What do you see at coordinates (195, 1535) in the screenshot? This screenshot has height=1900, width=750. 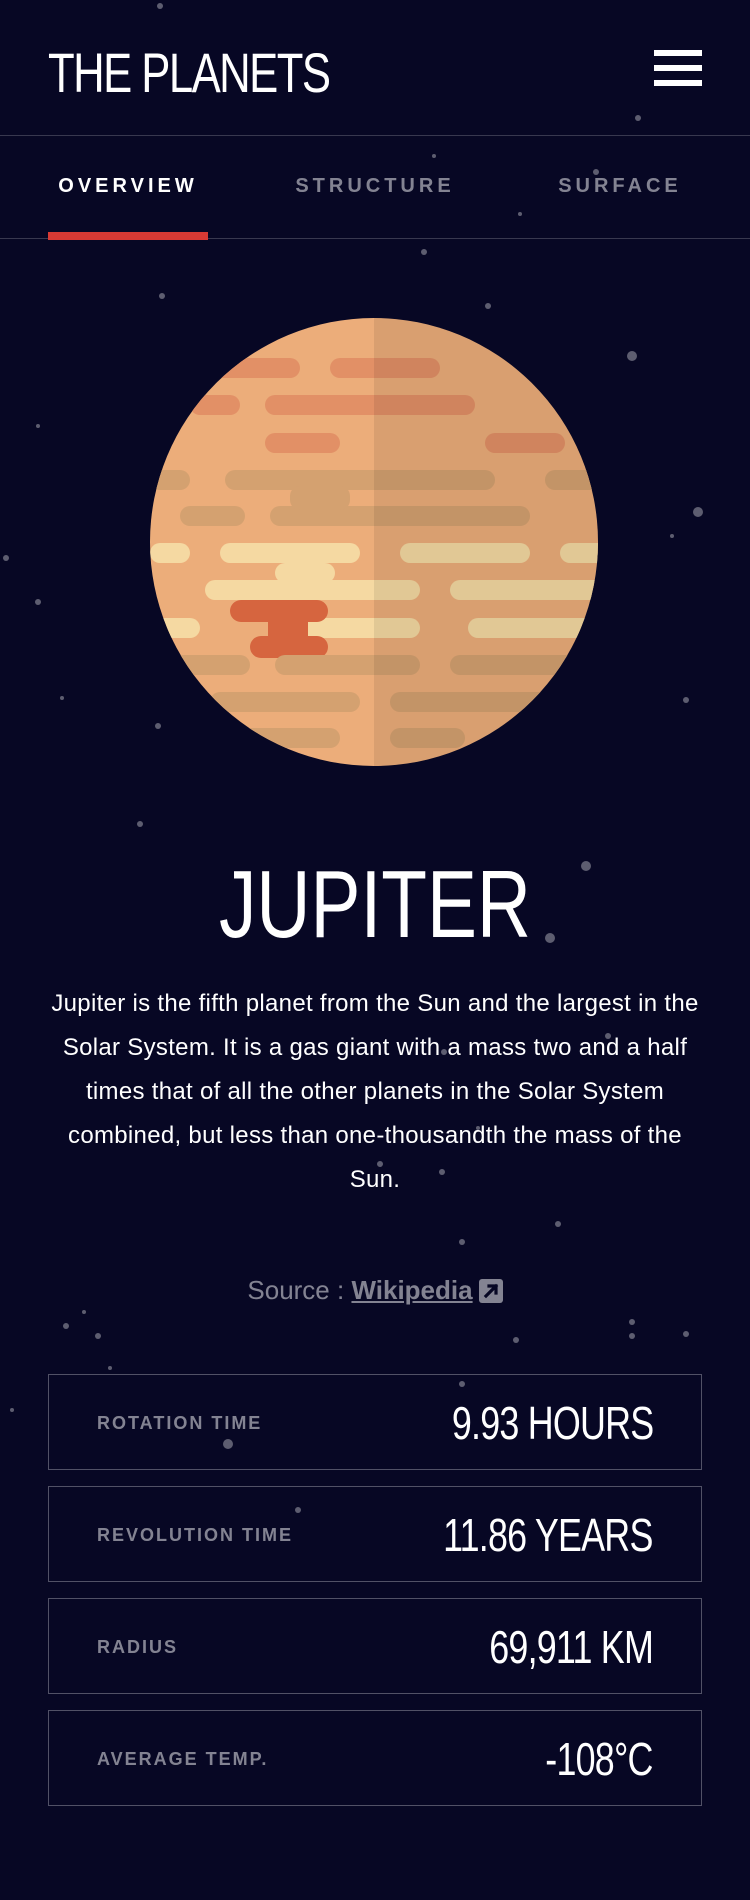 I see `stat-label: REVOLUTION TIME` at bounding box center [195, 1535].